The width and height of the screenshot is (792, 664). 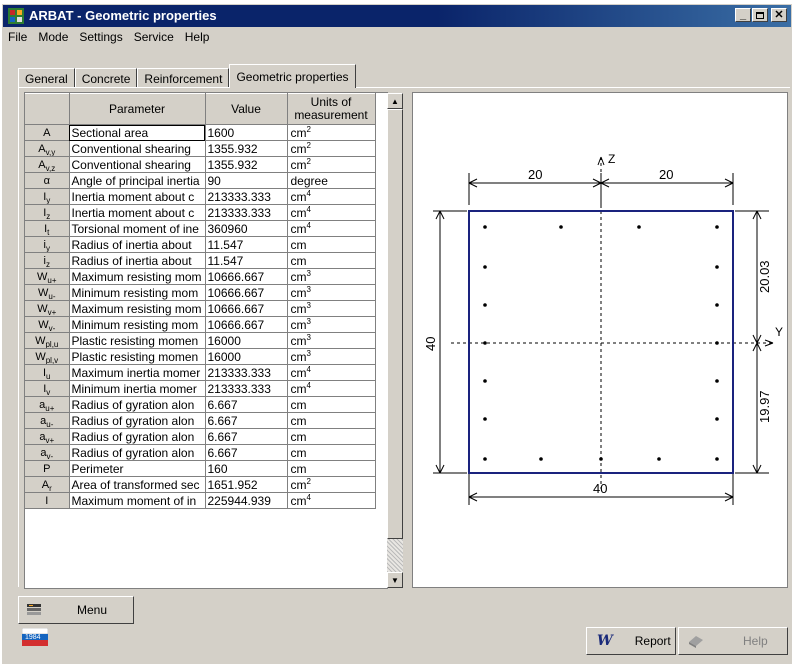 I want to click on table-row: α Angle of principal inertia 90 degree, so click(x=200, y=180).